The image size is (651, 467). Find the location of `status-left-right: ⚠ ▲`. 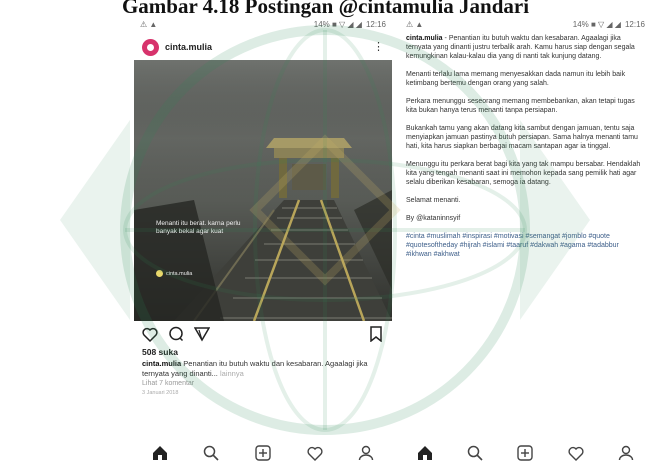

status-left-right: ⚠ ▲ is located at coordinates (414, 24).